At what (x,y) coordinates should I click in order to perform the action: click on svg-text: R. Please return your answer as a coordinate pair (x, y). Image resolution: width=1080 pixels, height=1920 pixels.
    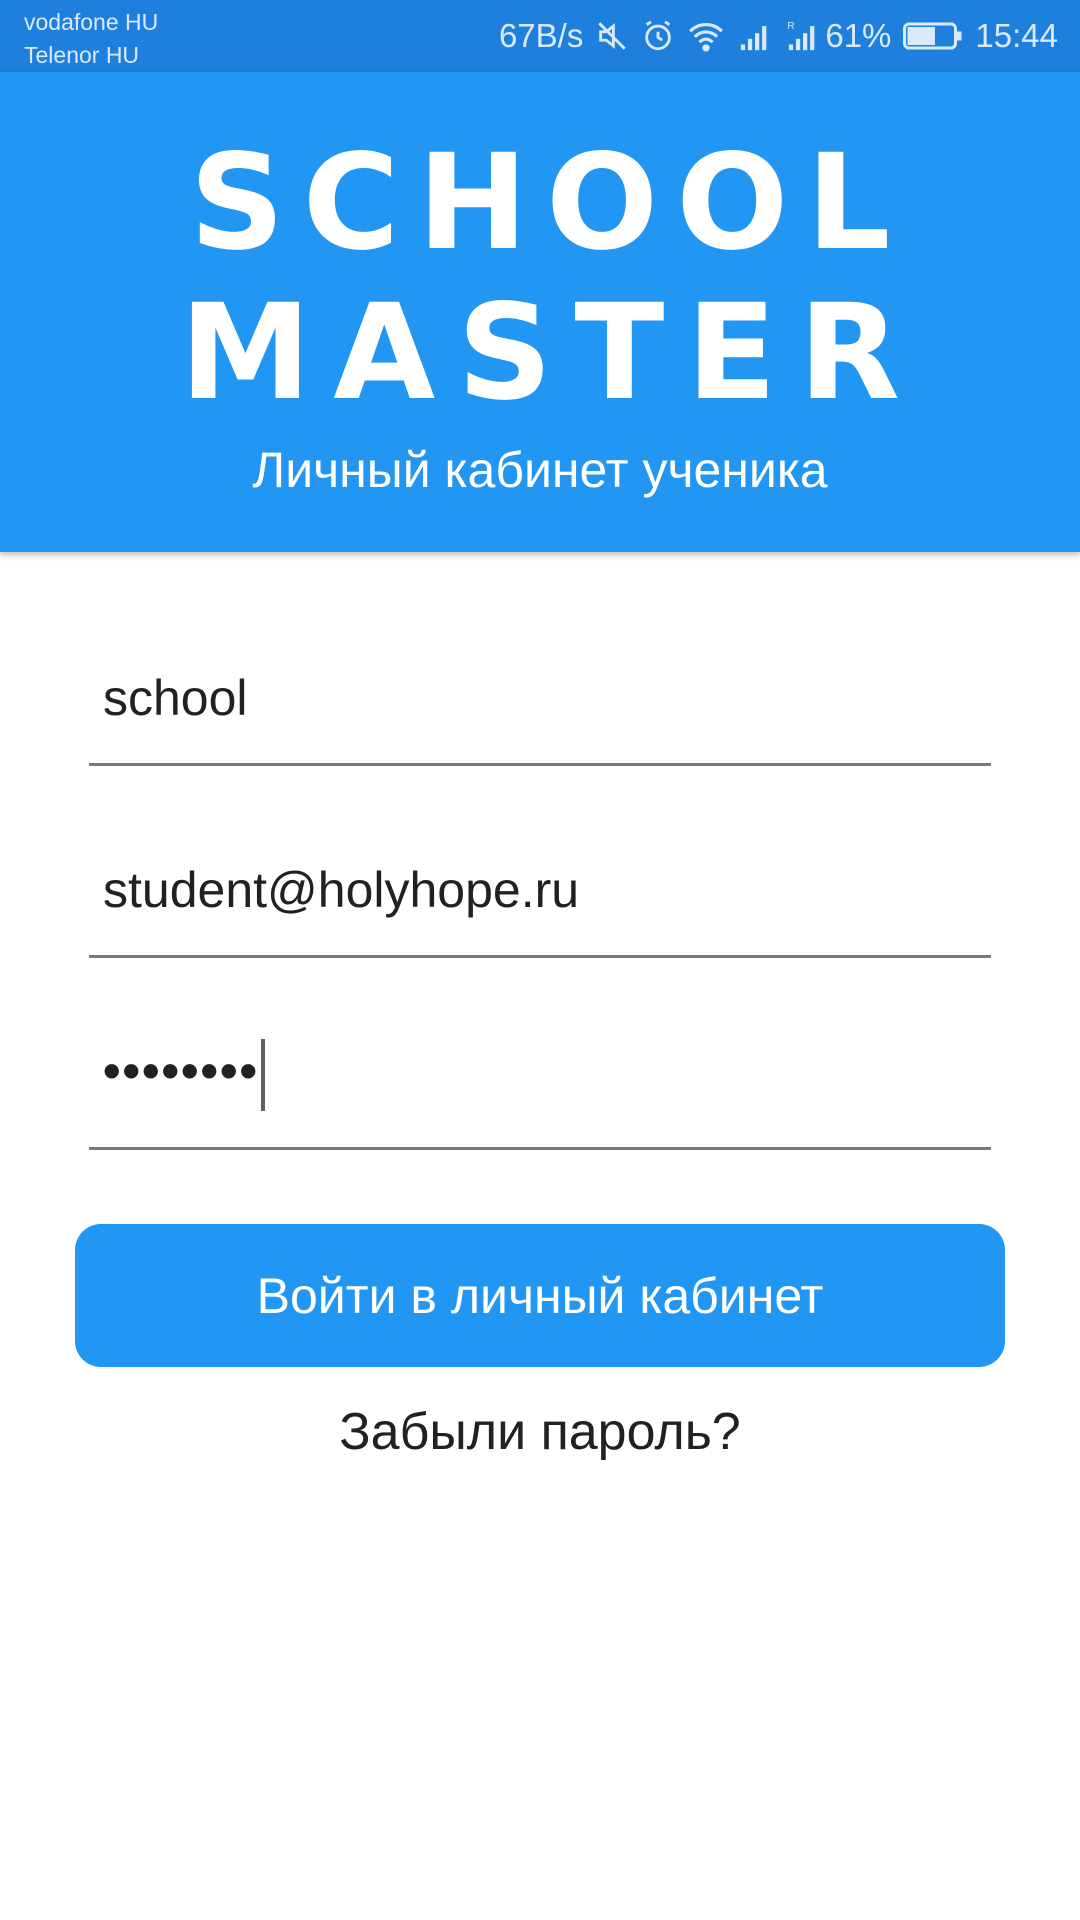
    Looking at the image, I should click on (791, 26).